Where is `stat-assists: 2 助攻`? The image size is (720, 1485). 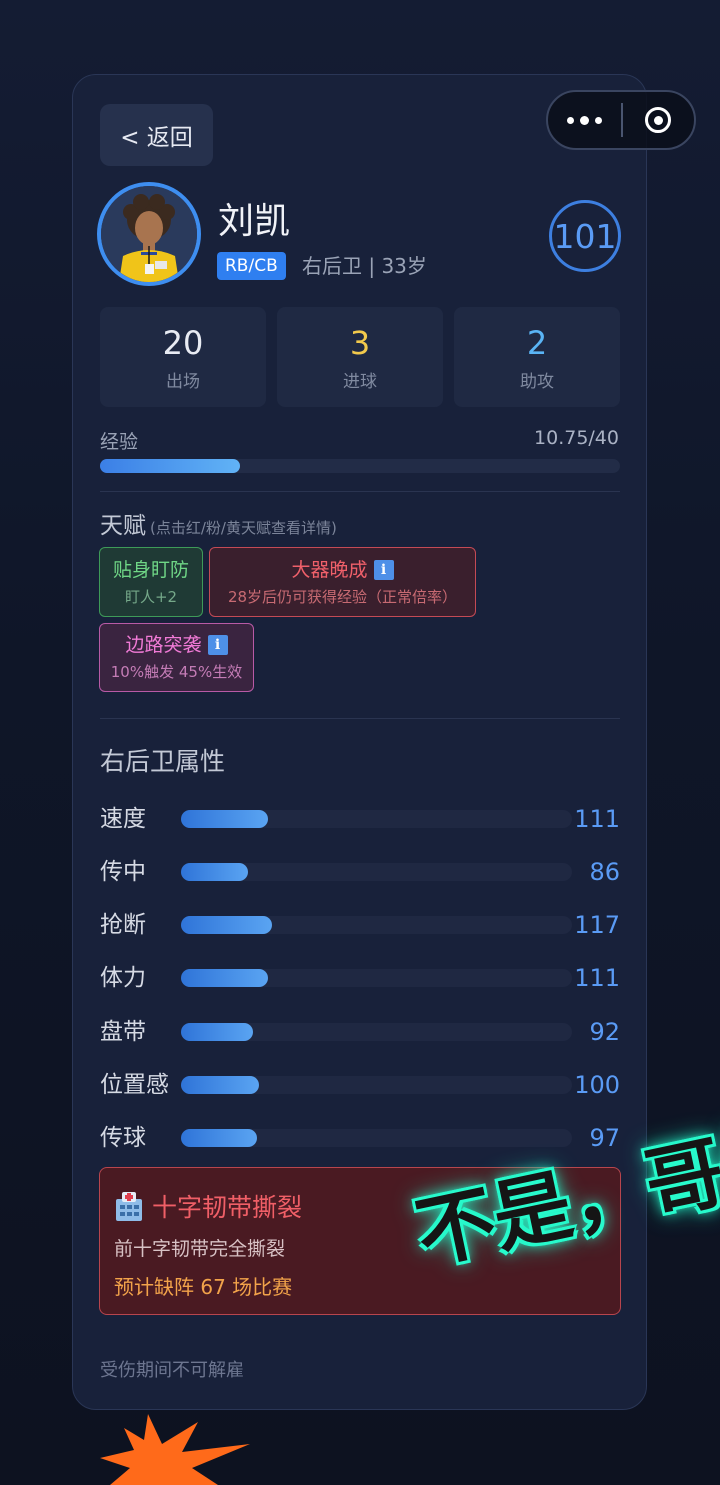 stat-assists: 2 助攻 is located at coordinates (537, 357).